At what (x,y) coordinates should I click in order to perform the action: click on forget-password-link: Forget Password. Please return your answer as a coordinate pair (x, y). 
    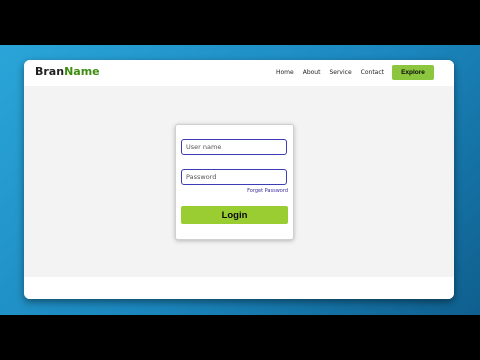
    Looking at the image, I should click on (267, 191).